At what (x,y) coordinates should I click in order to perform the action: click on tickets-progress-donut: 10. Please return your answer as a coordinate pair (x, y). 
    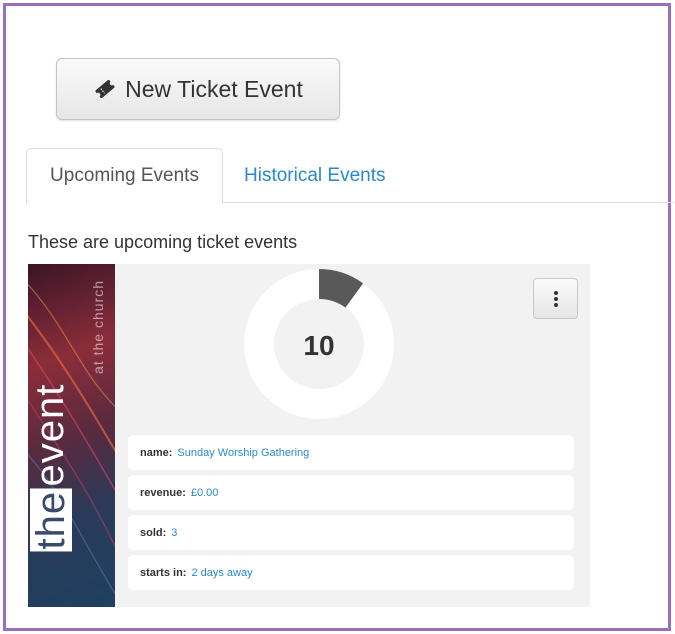
    Looking at the image, I should click on (319, 344).